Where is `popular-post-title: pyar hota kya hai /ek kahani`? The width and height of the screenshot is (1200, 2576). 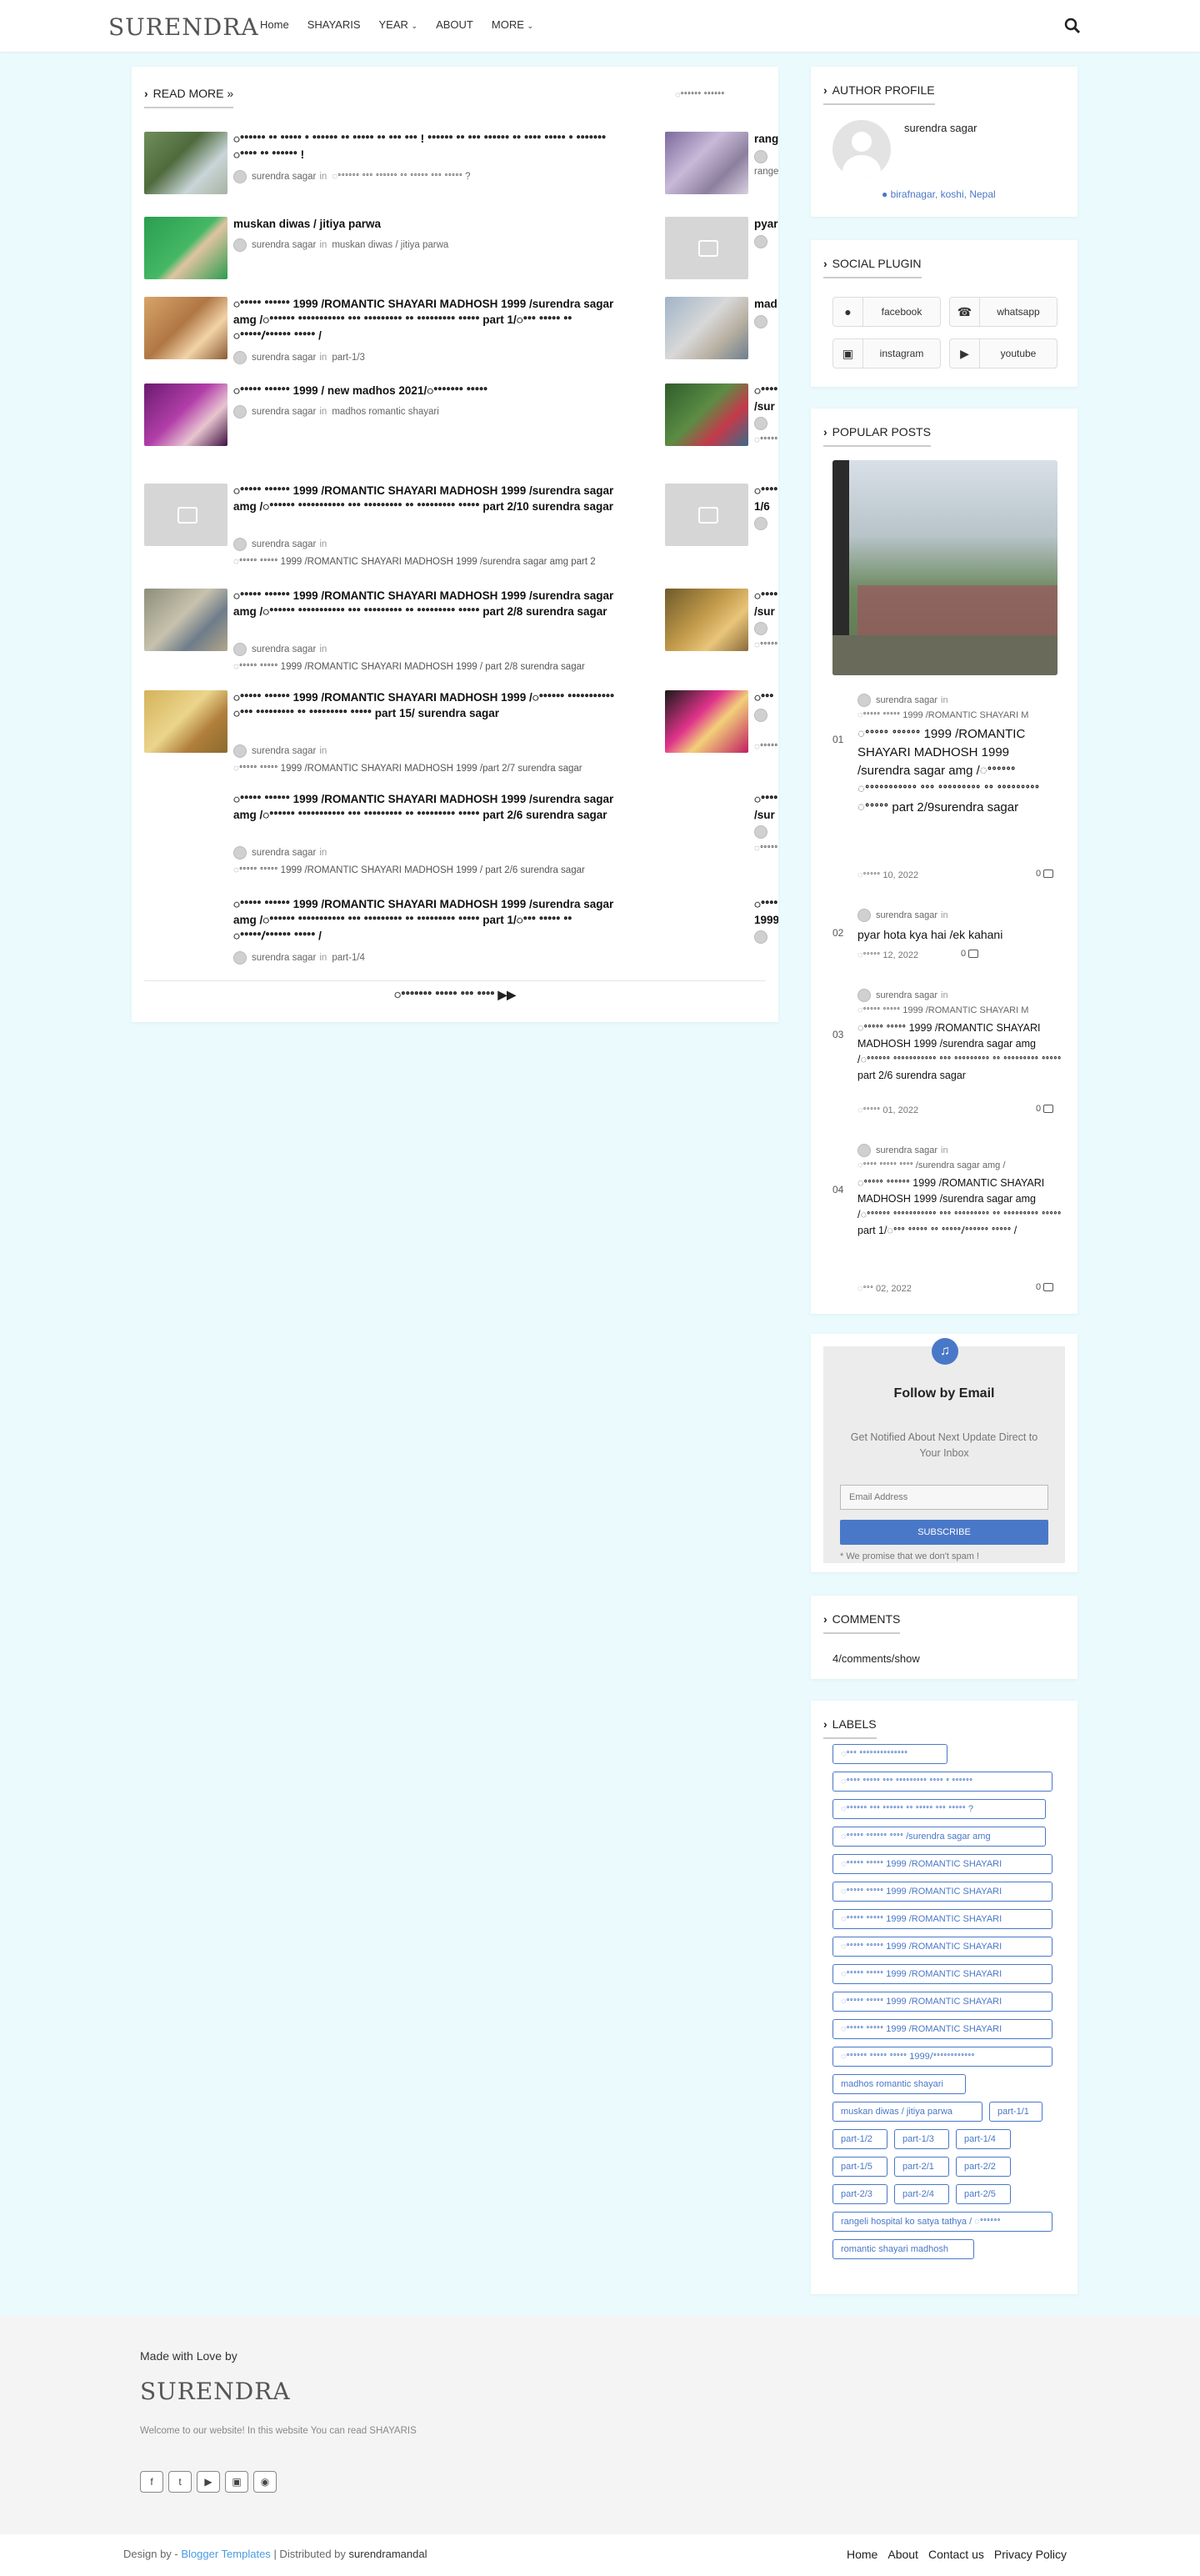
popular-post-title: pyar hota kya hai /ek kahani is located at coordinates (960, 935).